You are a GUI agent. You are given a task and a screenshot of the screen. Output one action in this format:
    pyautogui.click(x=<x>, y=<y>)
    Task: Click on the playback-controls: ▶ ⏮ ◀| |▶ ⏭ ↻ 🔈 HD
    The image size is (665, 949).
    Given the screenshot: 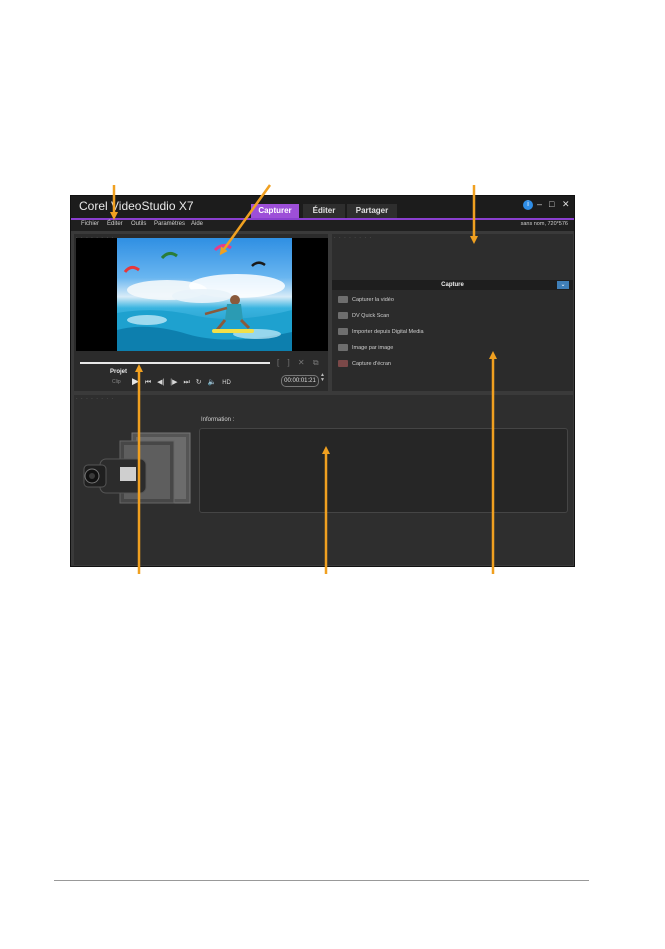 What is the action you would take?
    pyautogui.click(x=183, y=381)
    